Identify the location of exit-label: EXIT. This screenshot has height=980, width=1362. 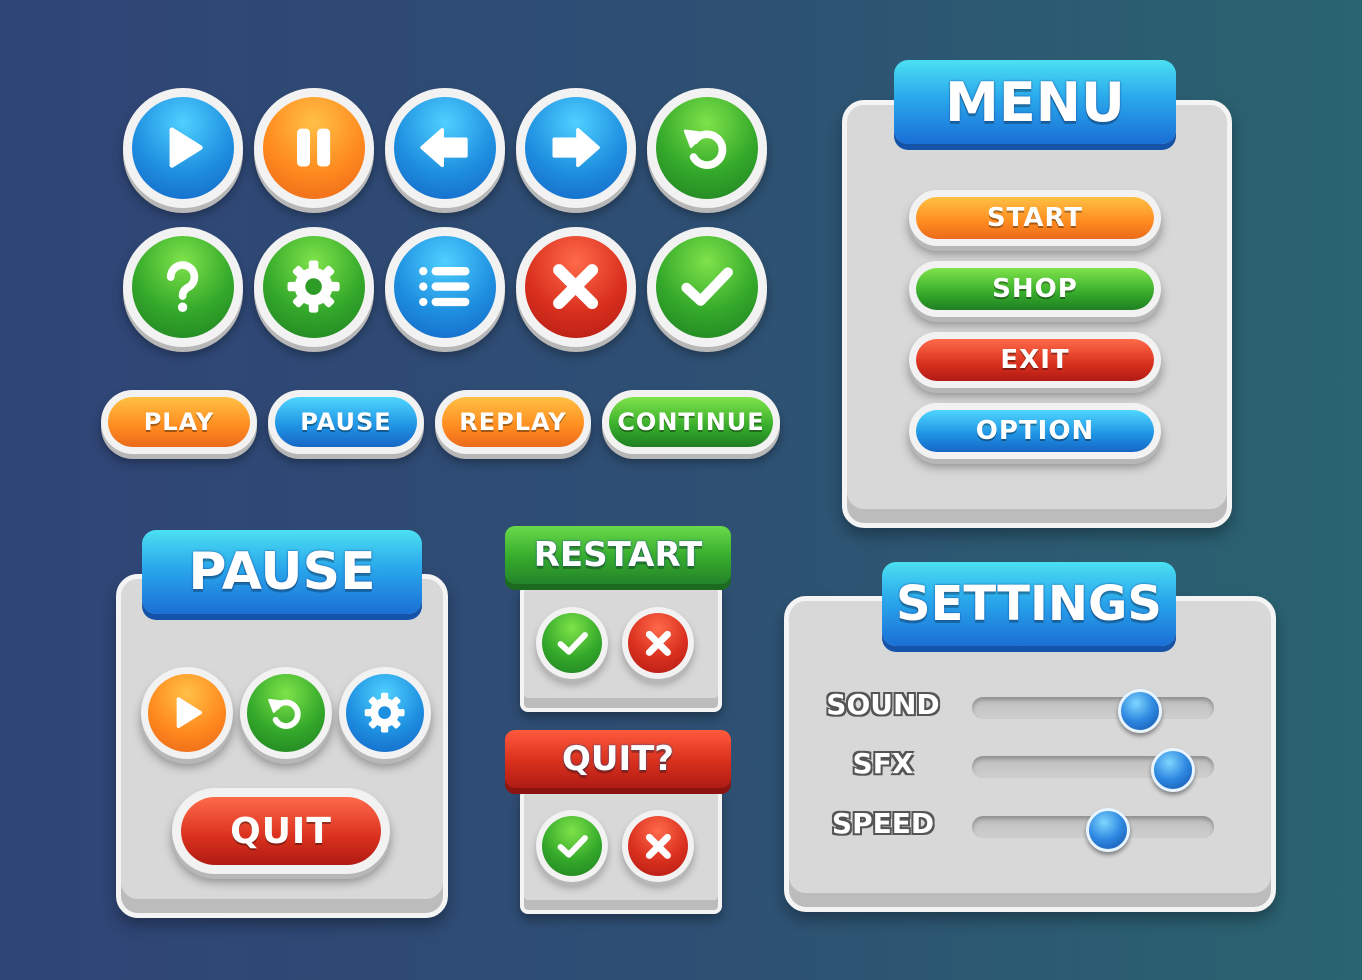
(1035, 360).